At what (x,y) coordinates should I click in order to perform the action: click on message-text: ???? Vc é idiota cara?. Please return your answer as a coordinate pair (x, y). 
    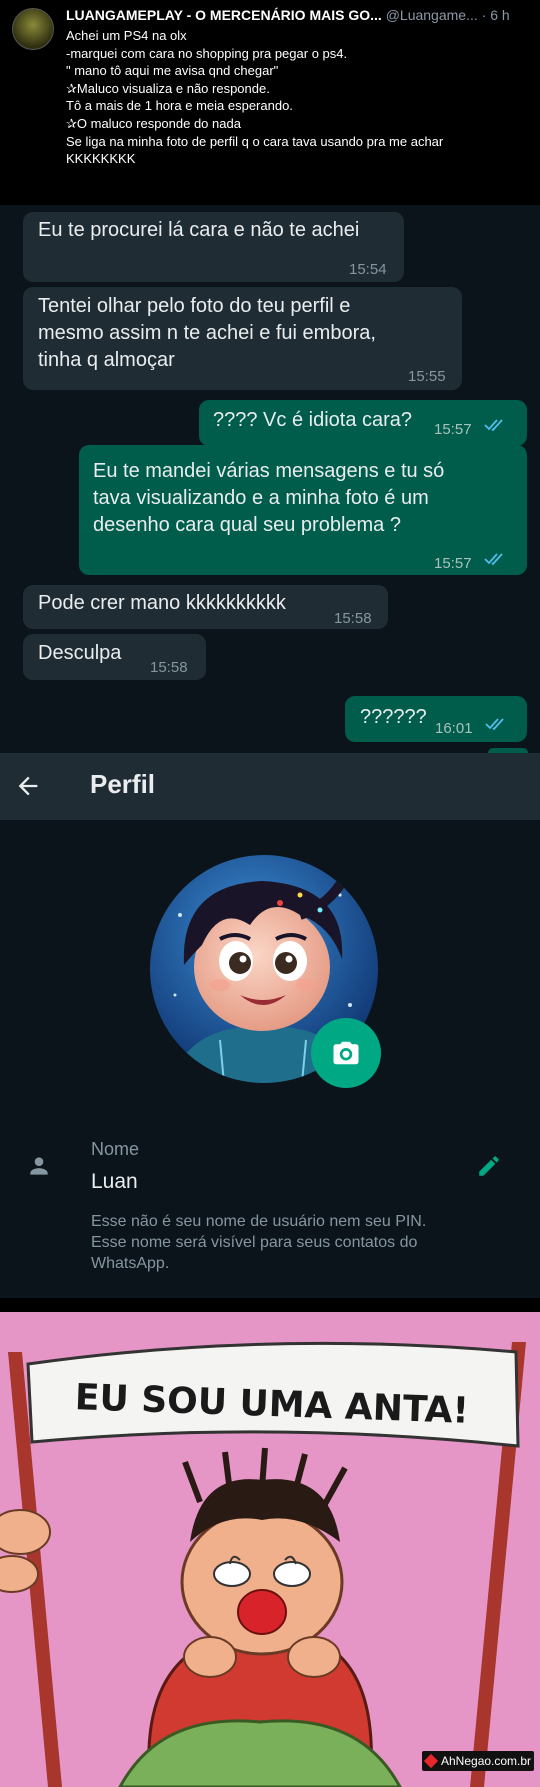
    Looking at the image, I should click on (313, 420).